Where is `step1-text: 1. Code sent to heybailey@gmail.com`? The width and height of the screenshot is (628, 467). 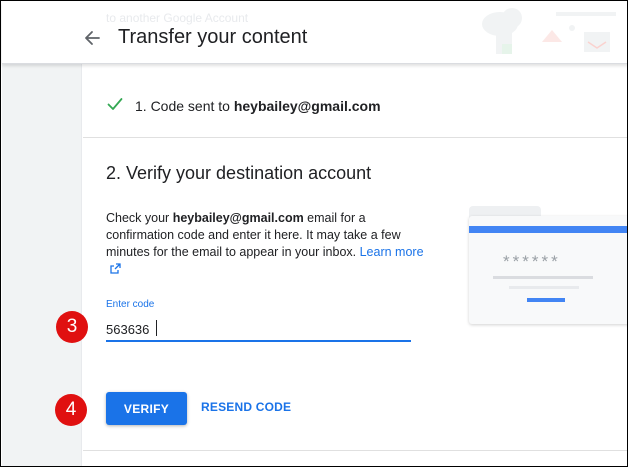
step1-text: 1. Code sent to heybailey@gmail.com is located at coordinates (258, 106).